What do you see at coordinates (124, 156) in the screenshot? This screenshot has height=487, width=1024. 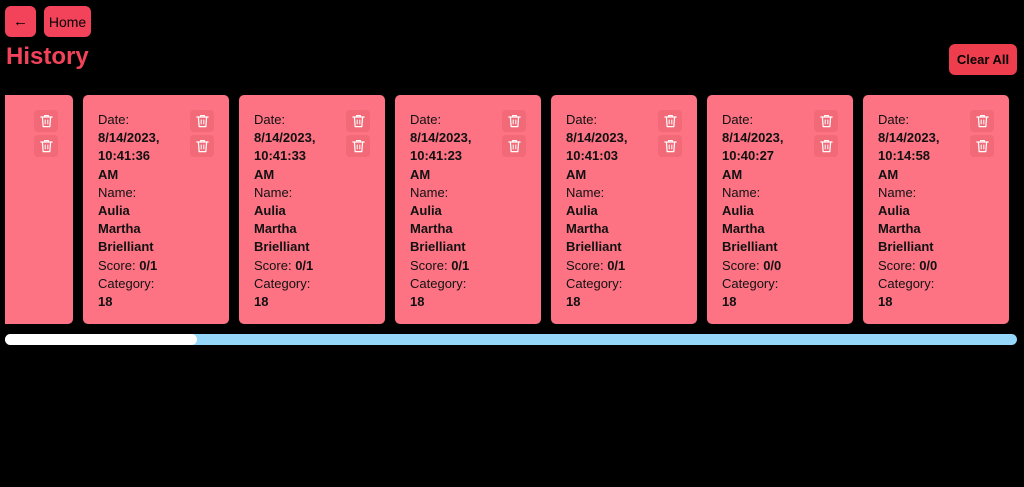 I see `date-value-line: 10:41:36` at bounding box center [124, 156].